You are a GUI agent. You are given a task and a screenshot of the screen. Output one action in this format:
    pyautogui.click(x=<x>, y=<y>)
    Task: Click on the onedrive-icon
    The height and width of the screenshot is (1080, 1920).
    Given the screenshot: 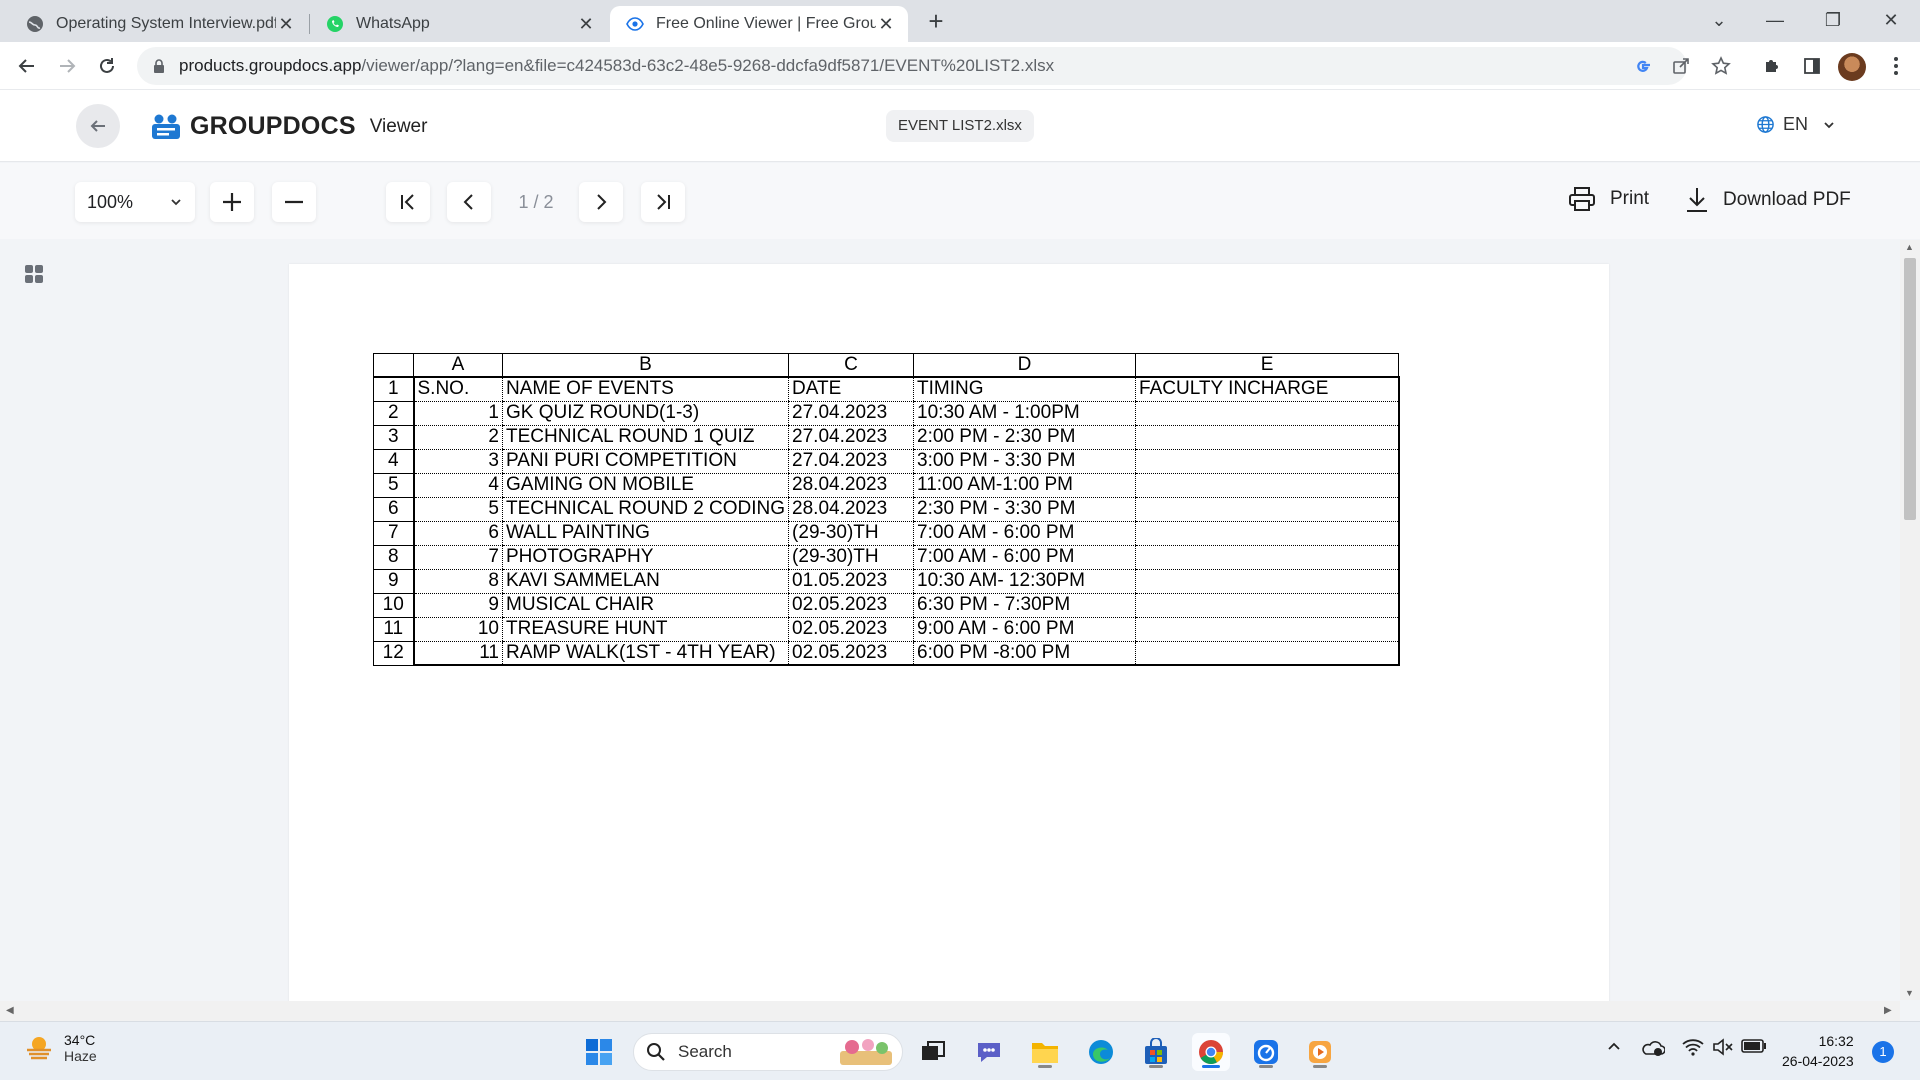 What is the action you would take?
    pyautogui.click(x=1653, y=1048)
    